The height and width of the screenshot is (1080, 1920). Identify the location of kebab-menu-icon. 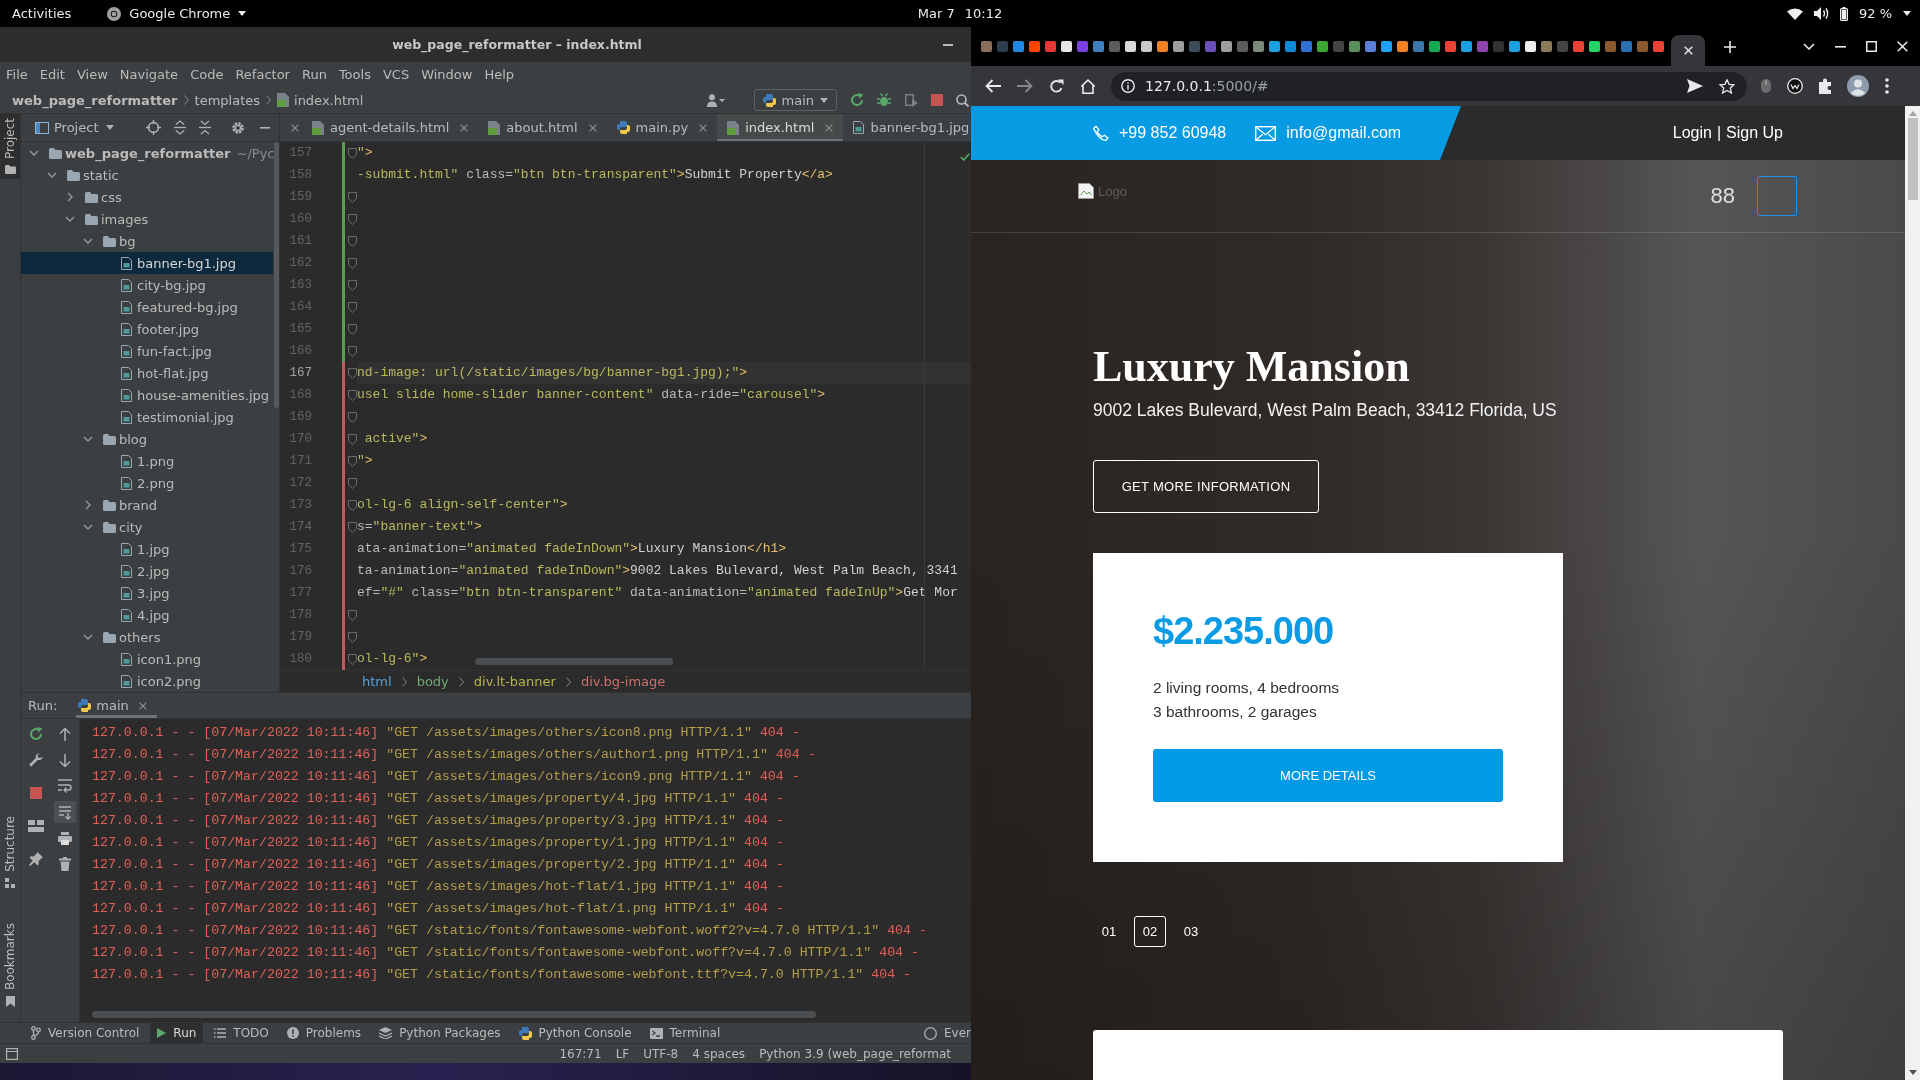
(1887, 86).